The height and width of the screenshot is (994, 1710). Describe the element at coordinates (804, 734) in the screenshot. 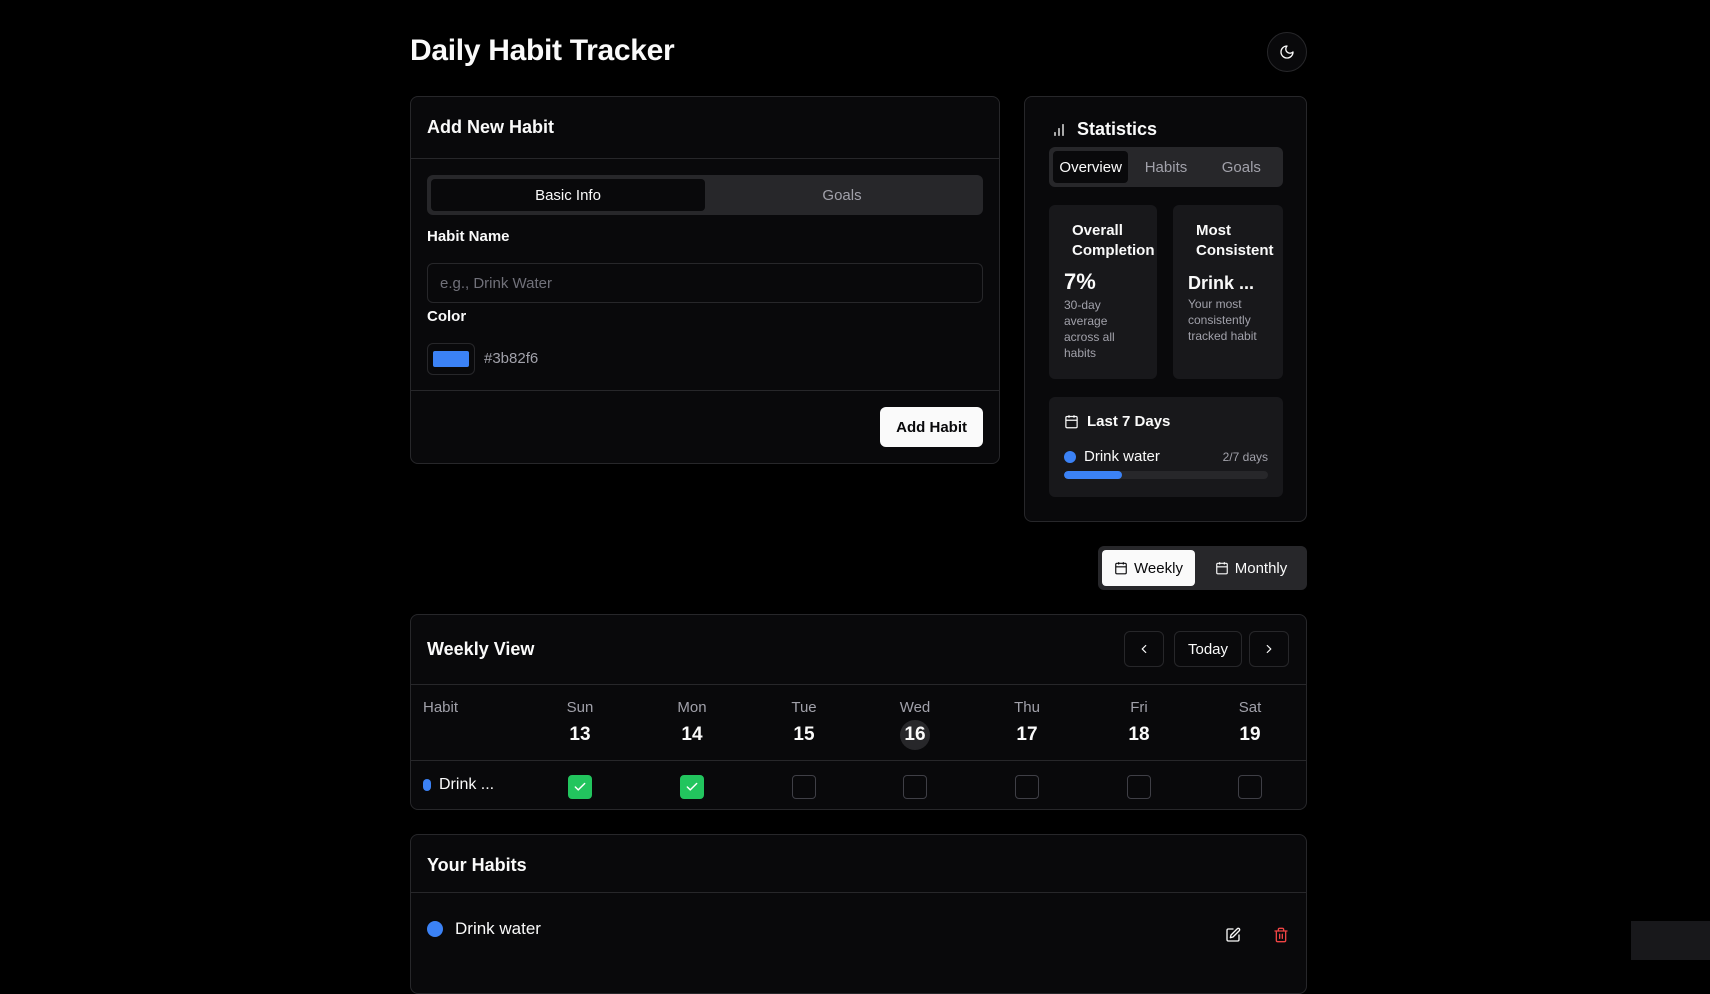

I see `day-date: 15` at that location.